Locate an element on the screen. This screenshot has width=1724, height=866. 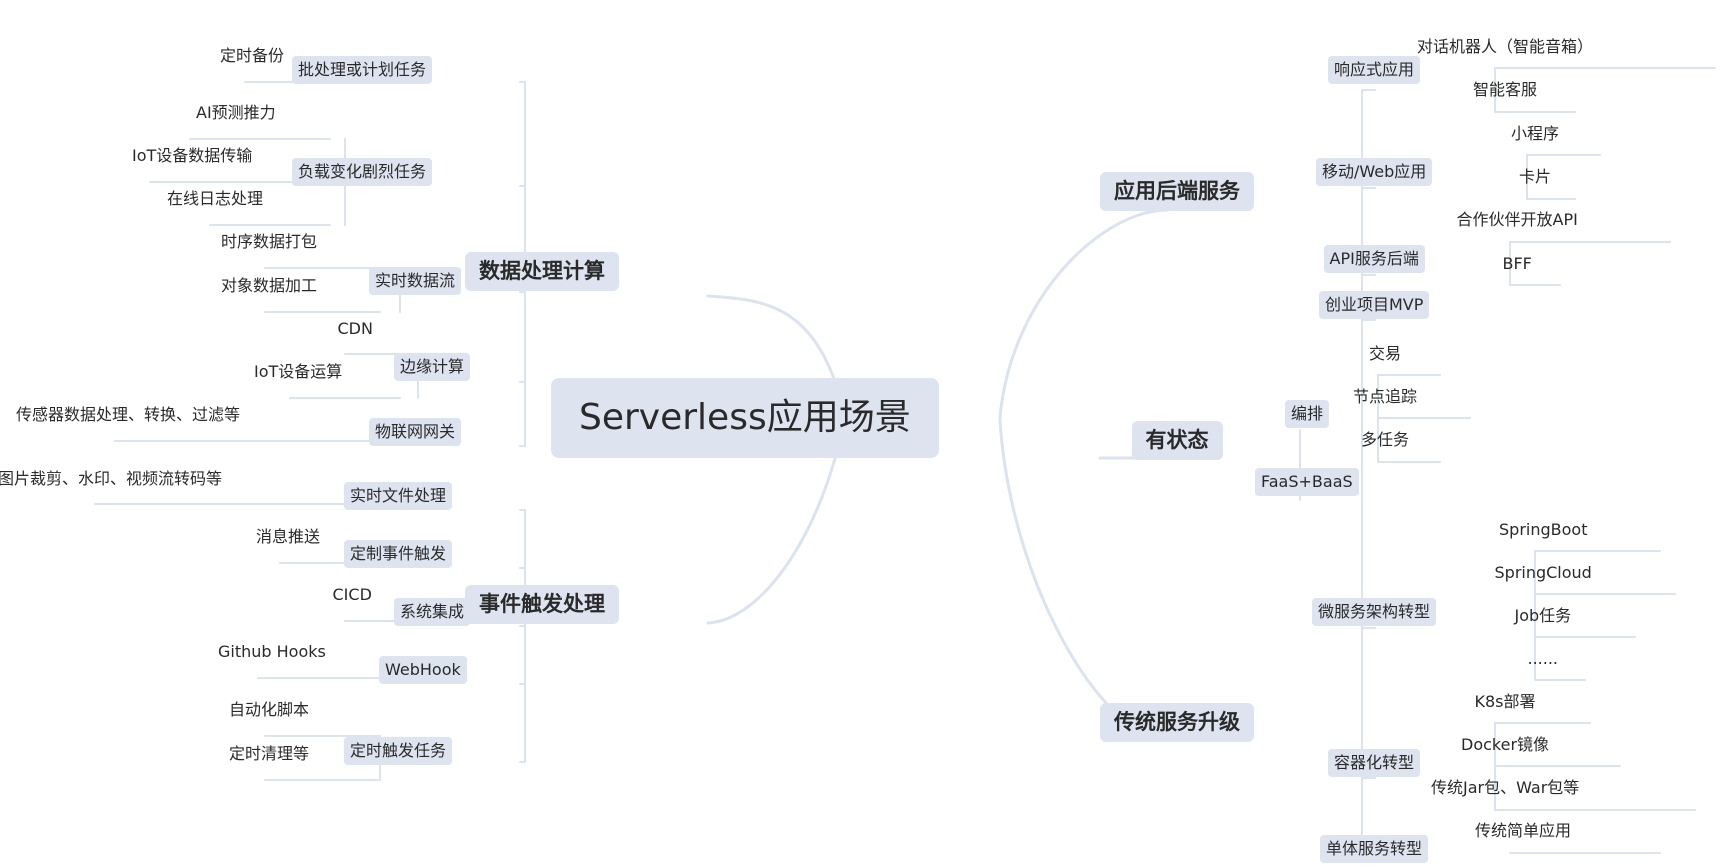
leaf-push: 消息推送 is located at coordinates (288, 536).